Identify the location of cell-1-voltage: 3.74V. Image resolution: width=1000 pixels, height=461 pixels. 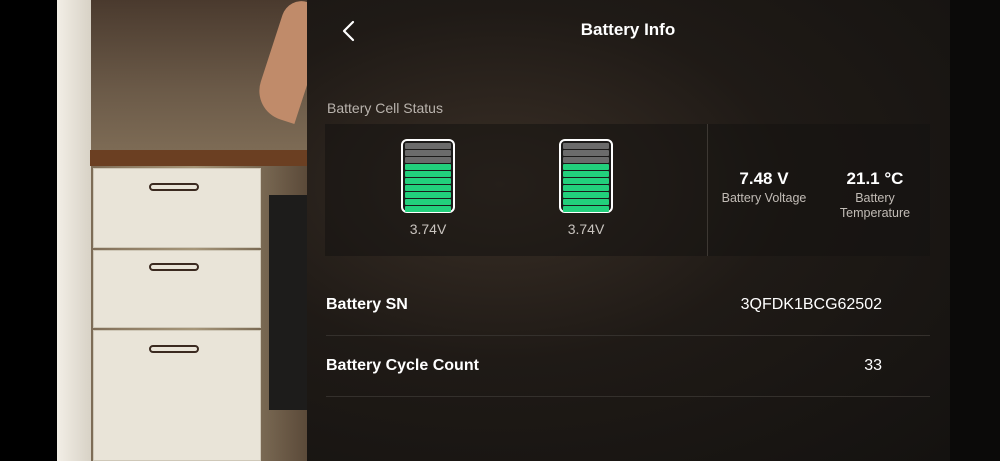
(428, 229).